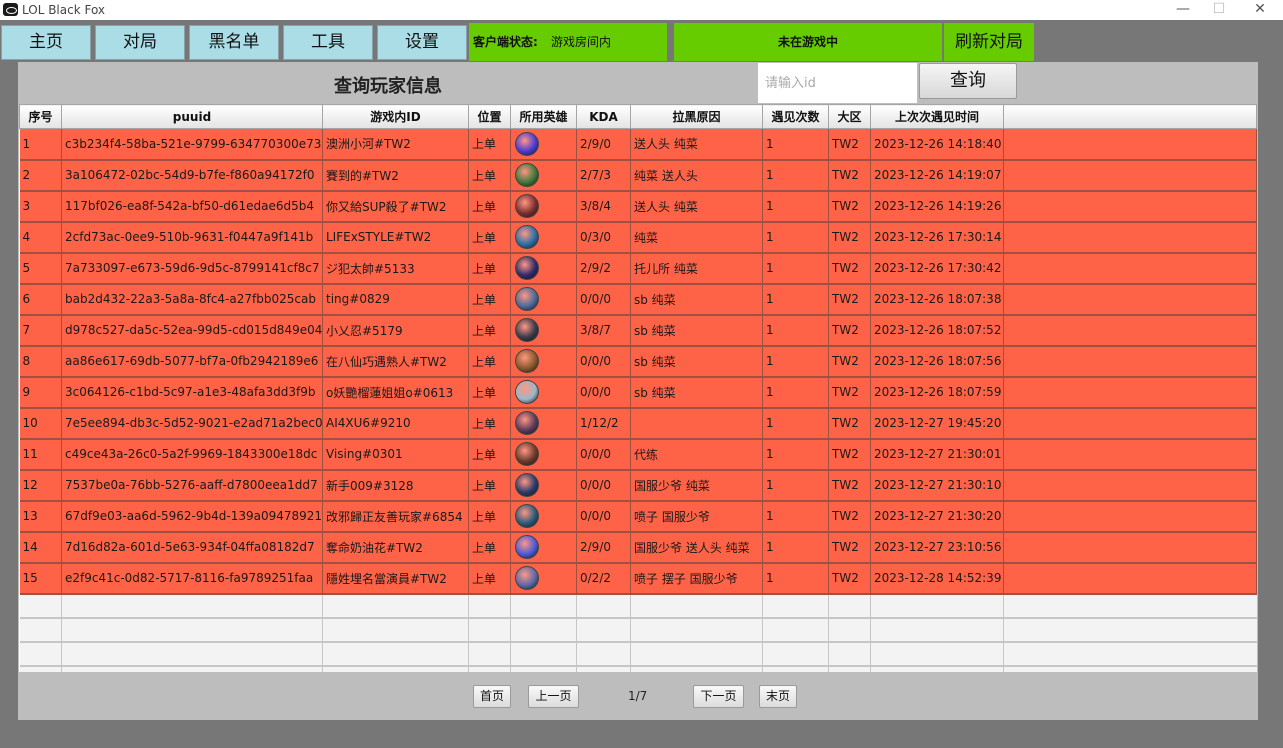  I want to click on cell-puuid: 7537be0a-76bb-5276-aaff-d7800eea1dd7, so click(192, 485).